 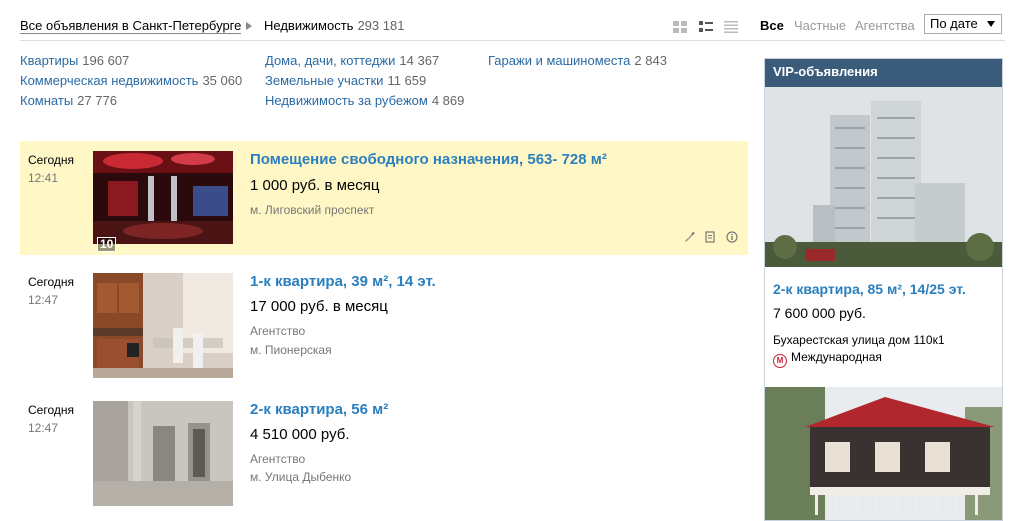 What do you see at coordinates (47, 100) in the screenshot?
I see `category-label: Комнаты` at bounding box center [47, 100].